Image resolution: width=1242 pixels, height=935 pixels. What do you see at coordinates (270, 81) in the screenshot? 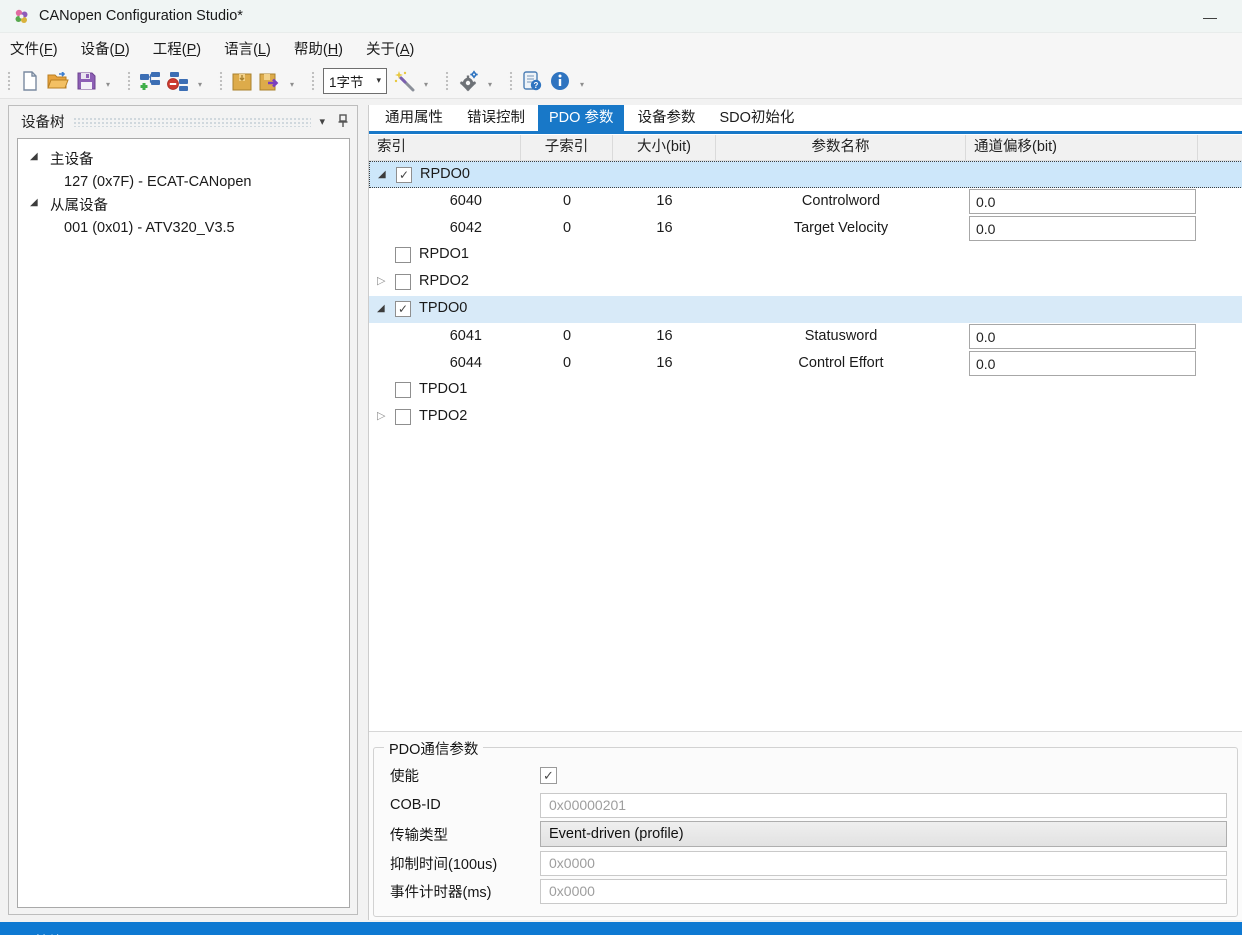
I see `export-button` at bounding box center [270, 81].